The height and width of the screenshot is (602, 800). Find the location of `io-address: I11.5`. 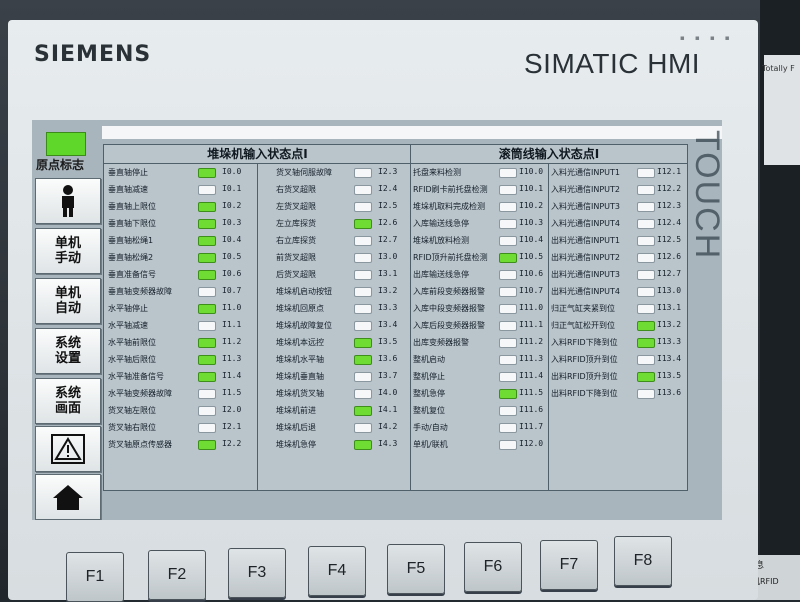

io-address: I11.5 is located at coordinates (531, 392).